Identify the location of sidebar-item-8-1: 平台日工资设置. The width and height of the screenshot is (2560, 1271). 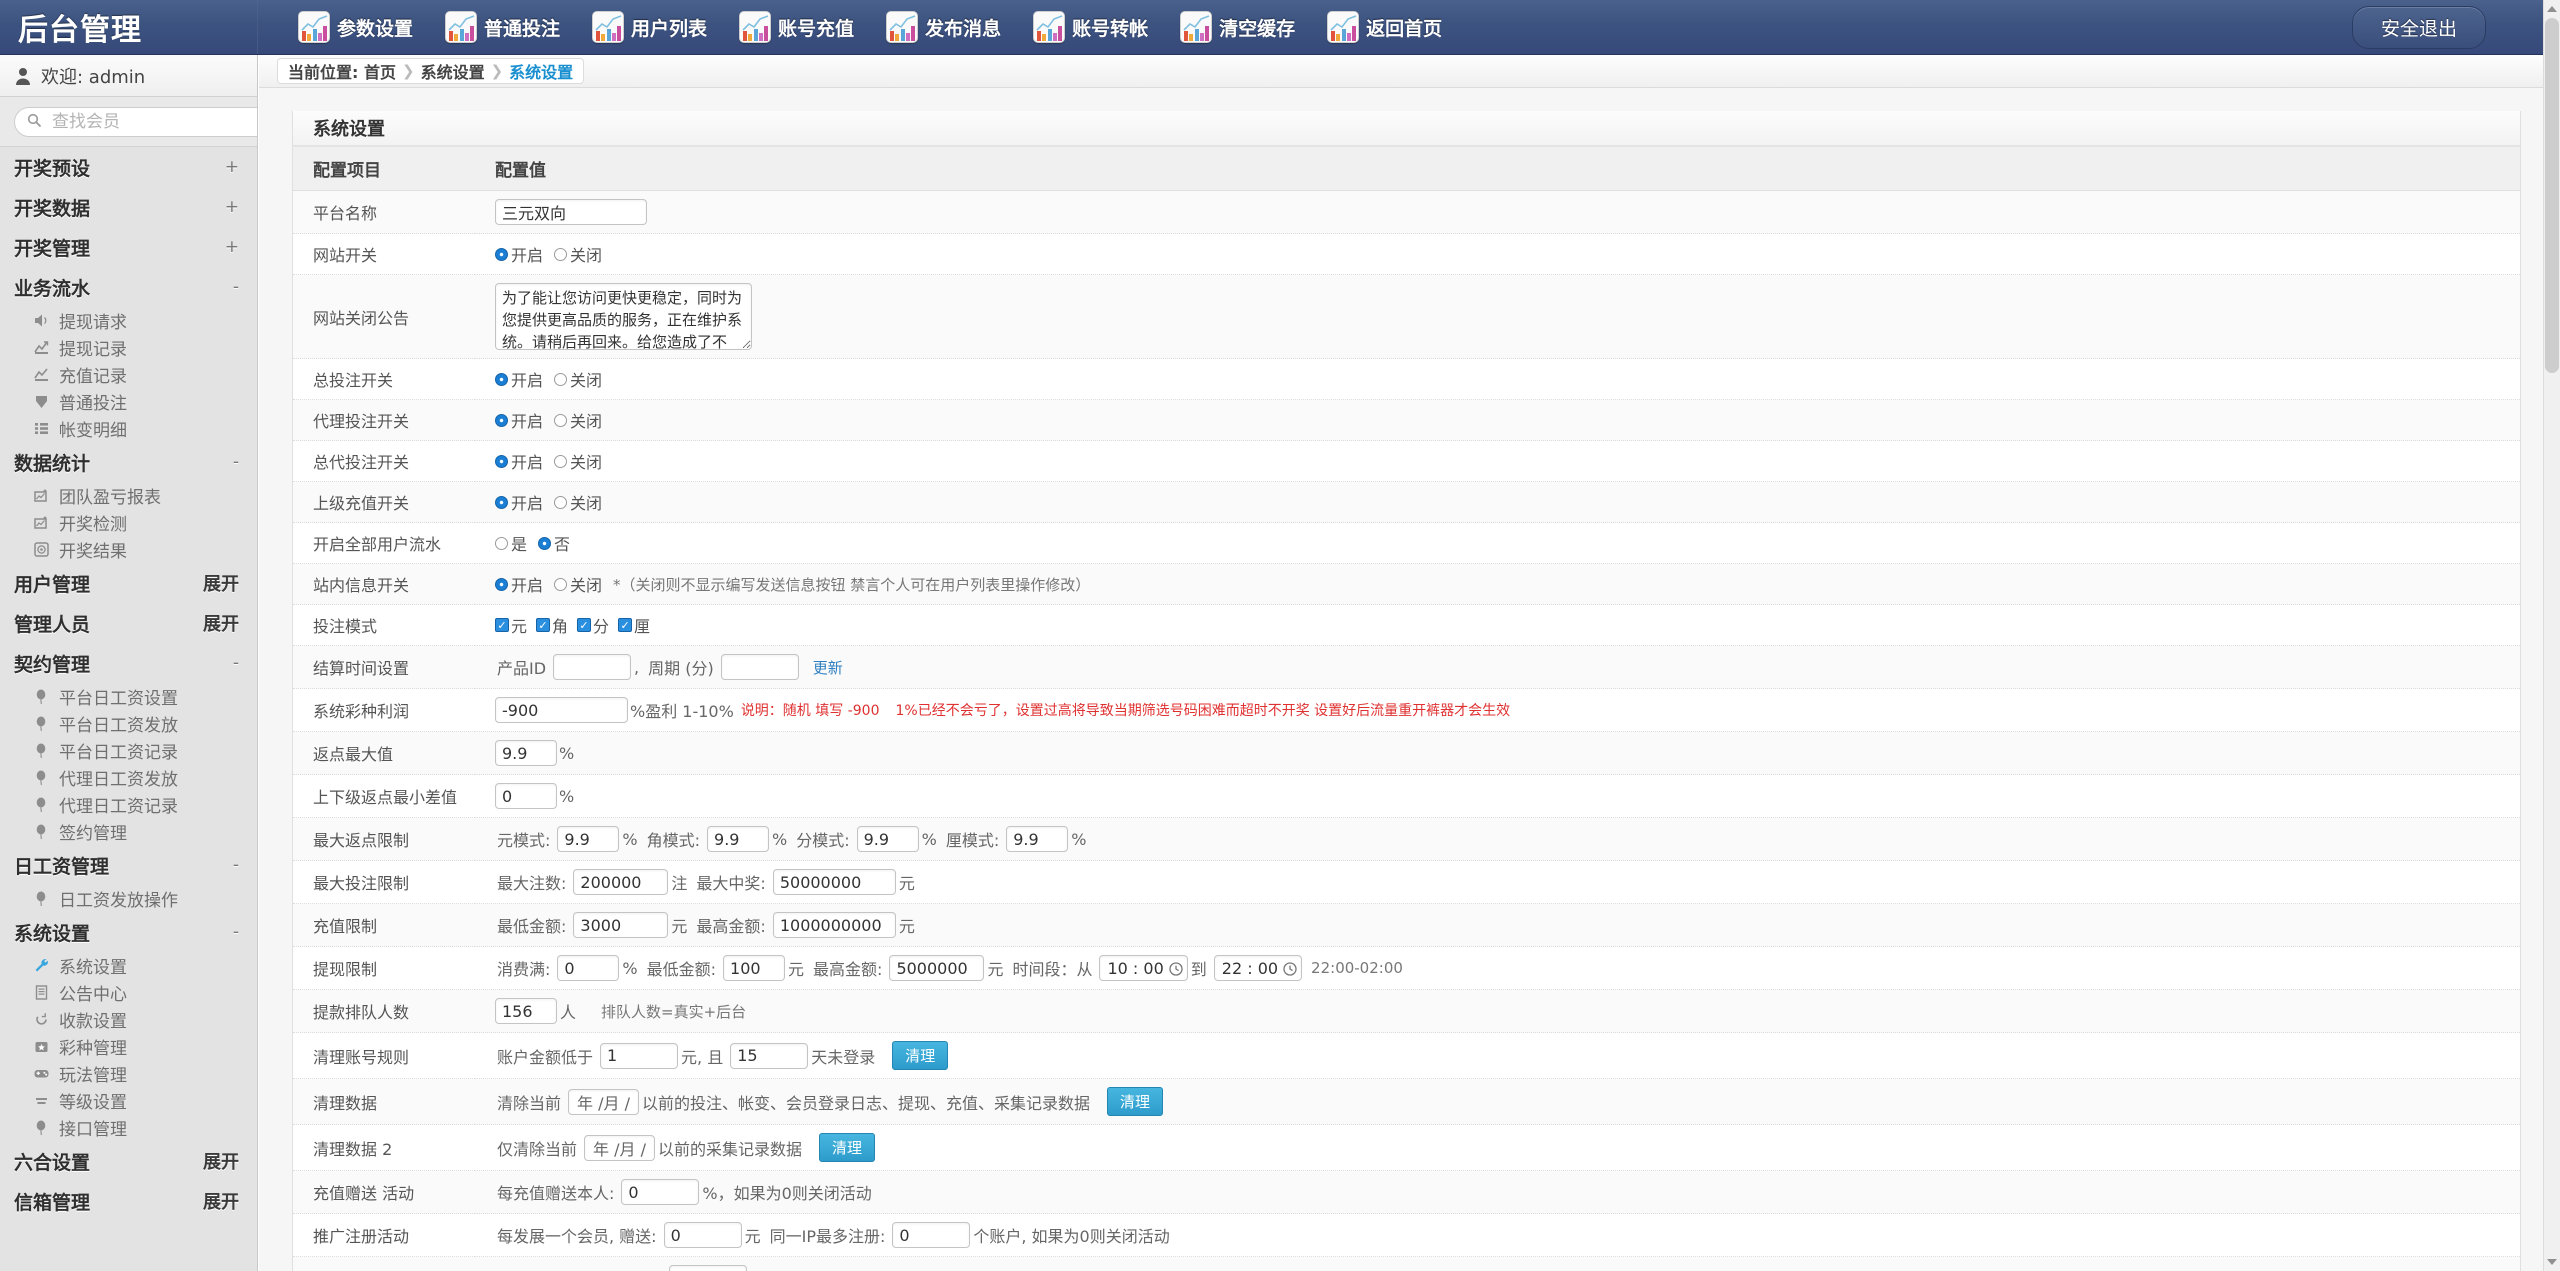
(128, 696).